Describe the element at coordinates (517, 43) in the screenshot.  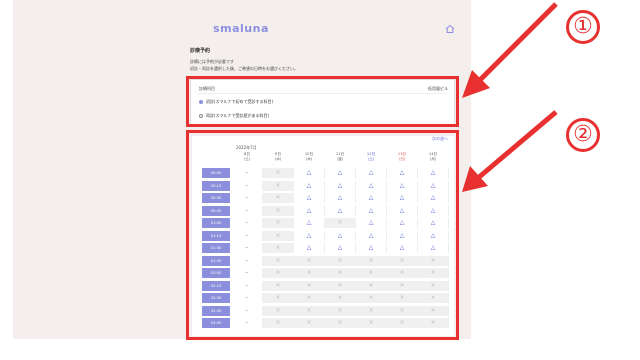
I see `arrow-1-shaft` at that location.